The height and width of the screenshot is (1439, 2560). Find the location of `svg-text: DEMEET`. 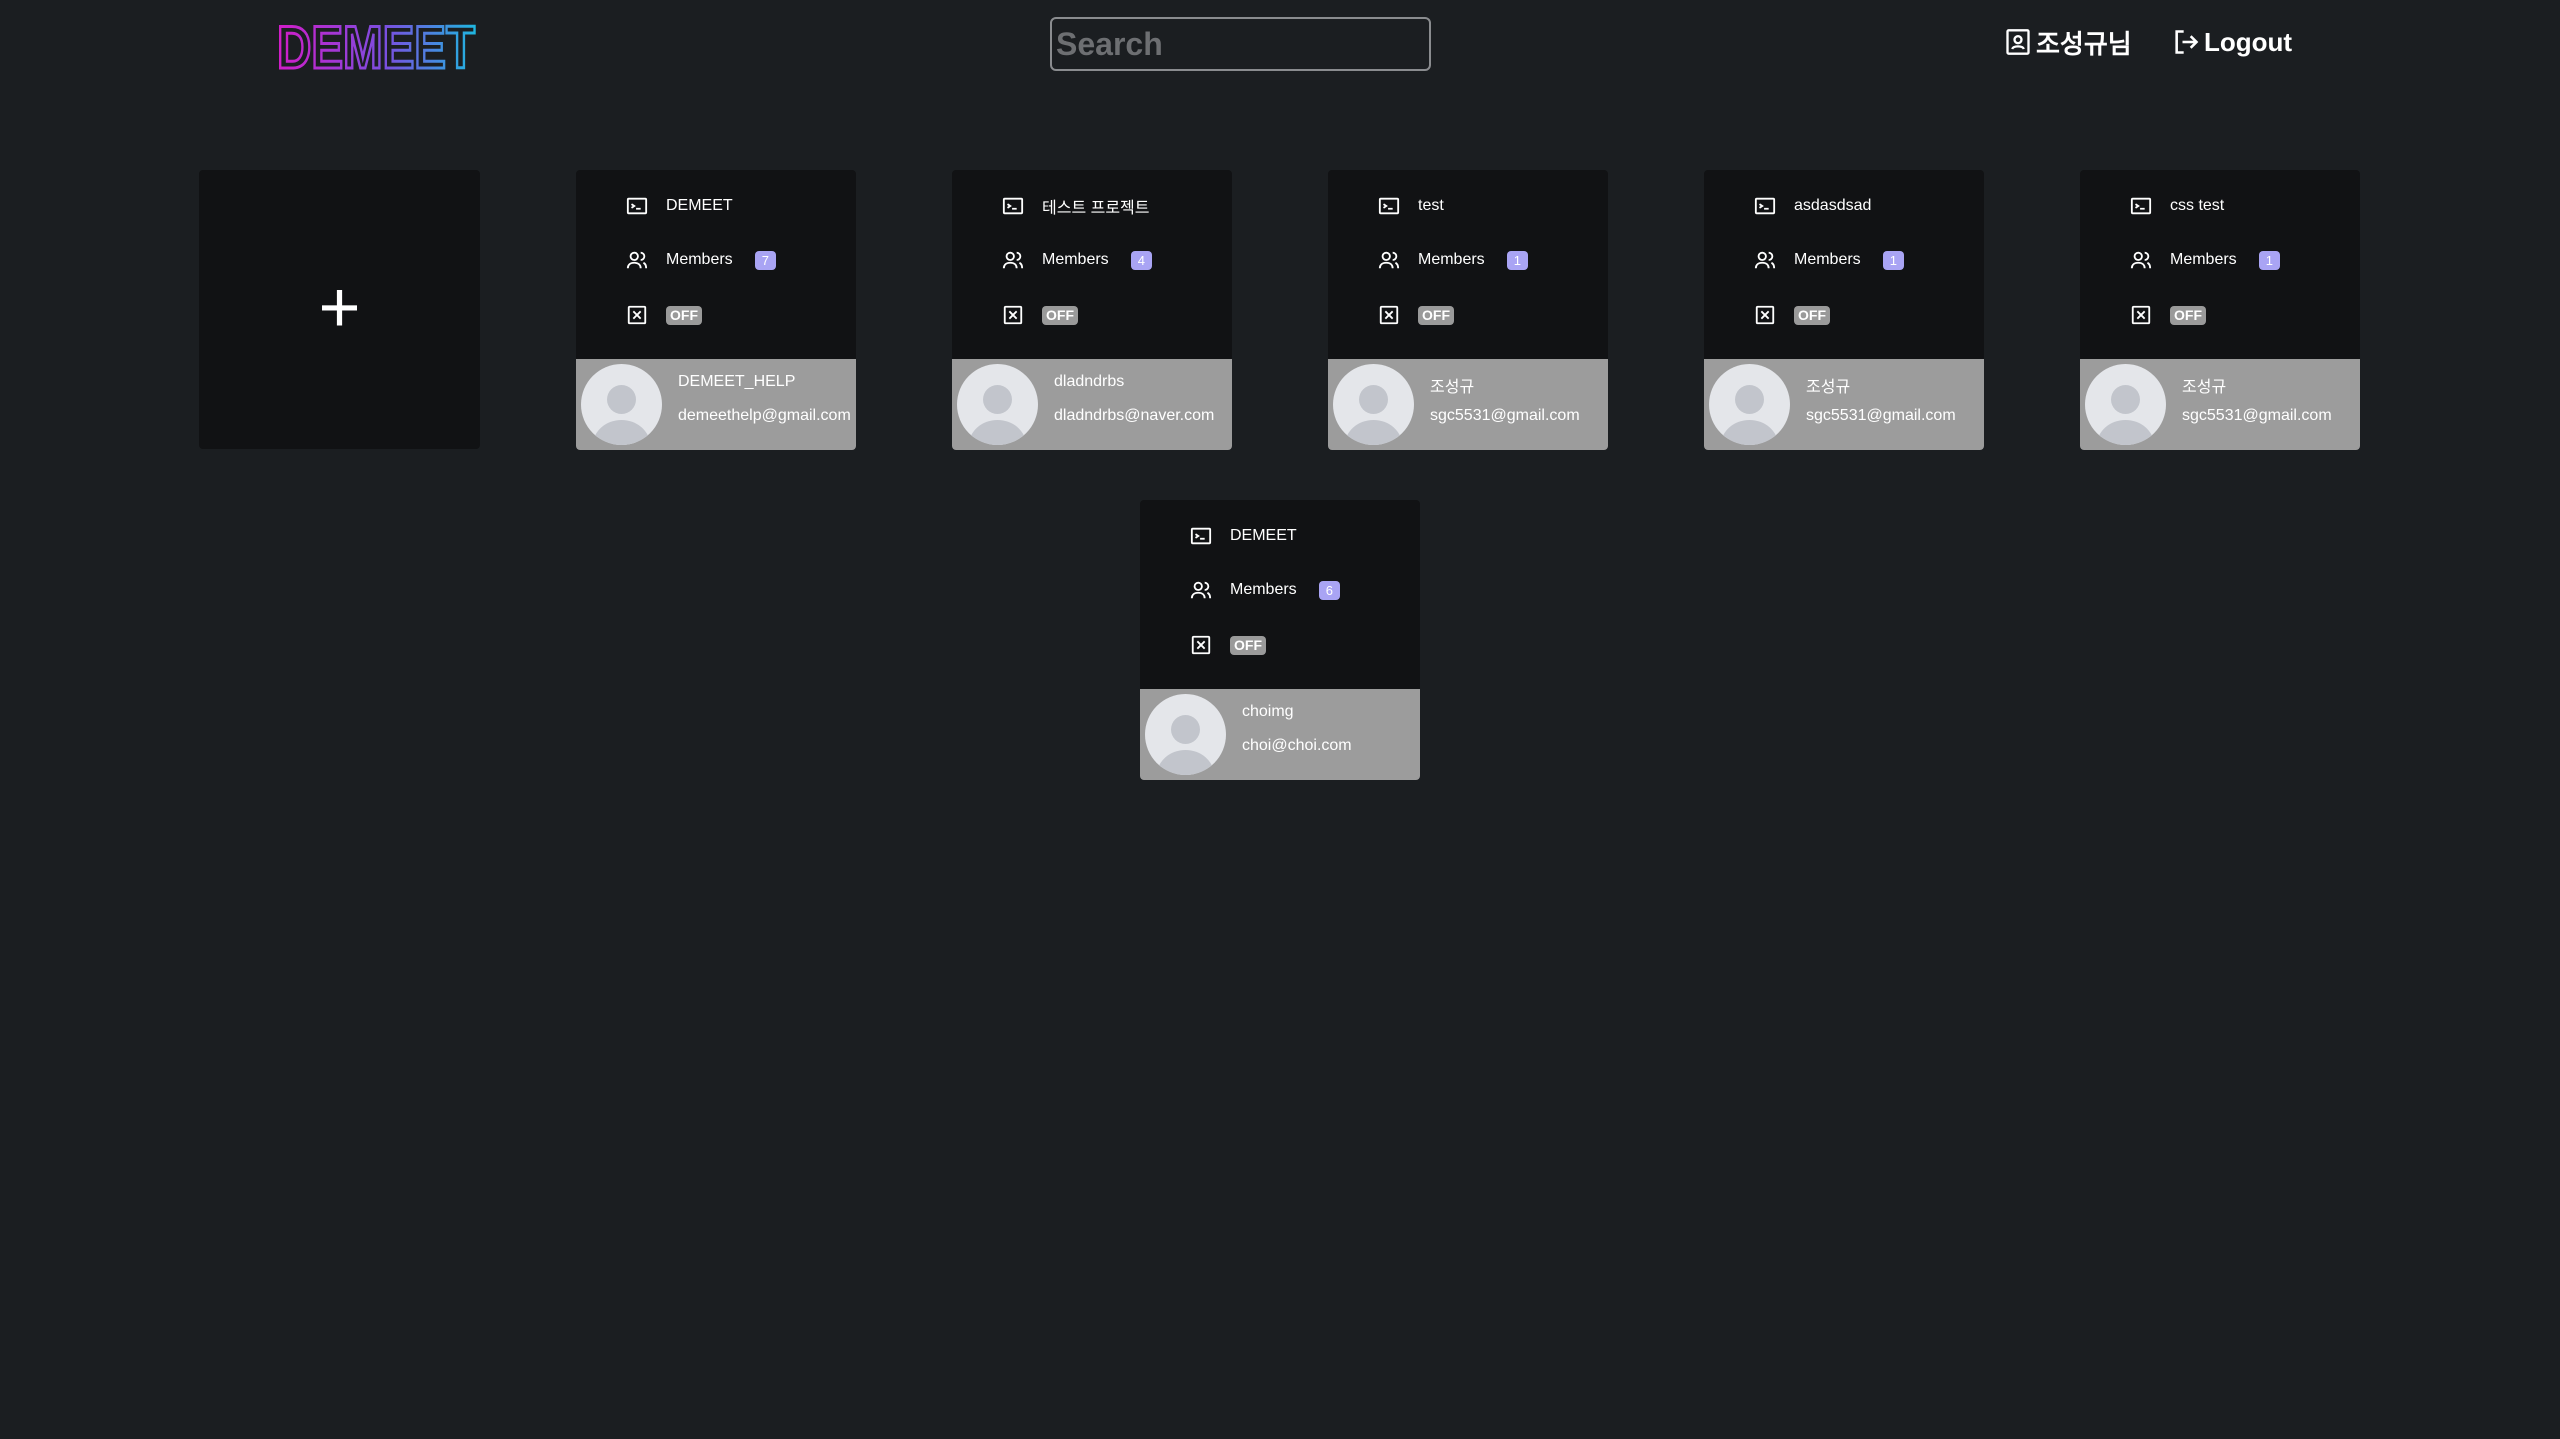

svg-text: DEMEET is located at coordinates (376, 47).